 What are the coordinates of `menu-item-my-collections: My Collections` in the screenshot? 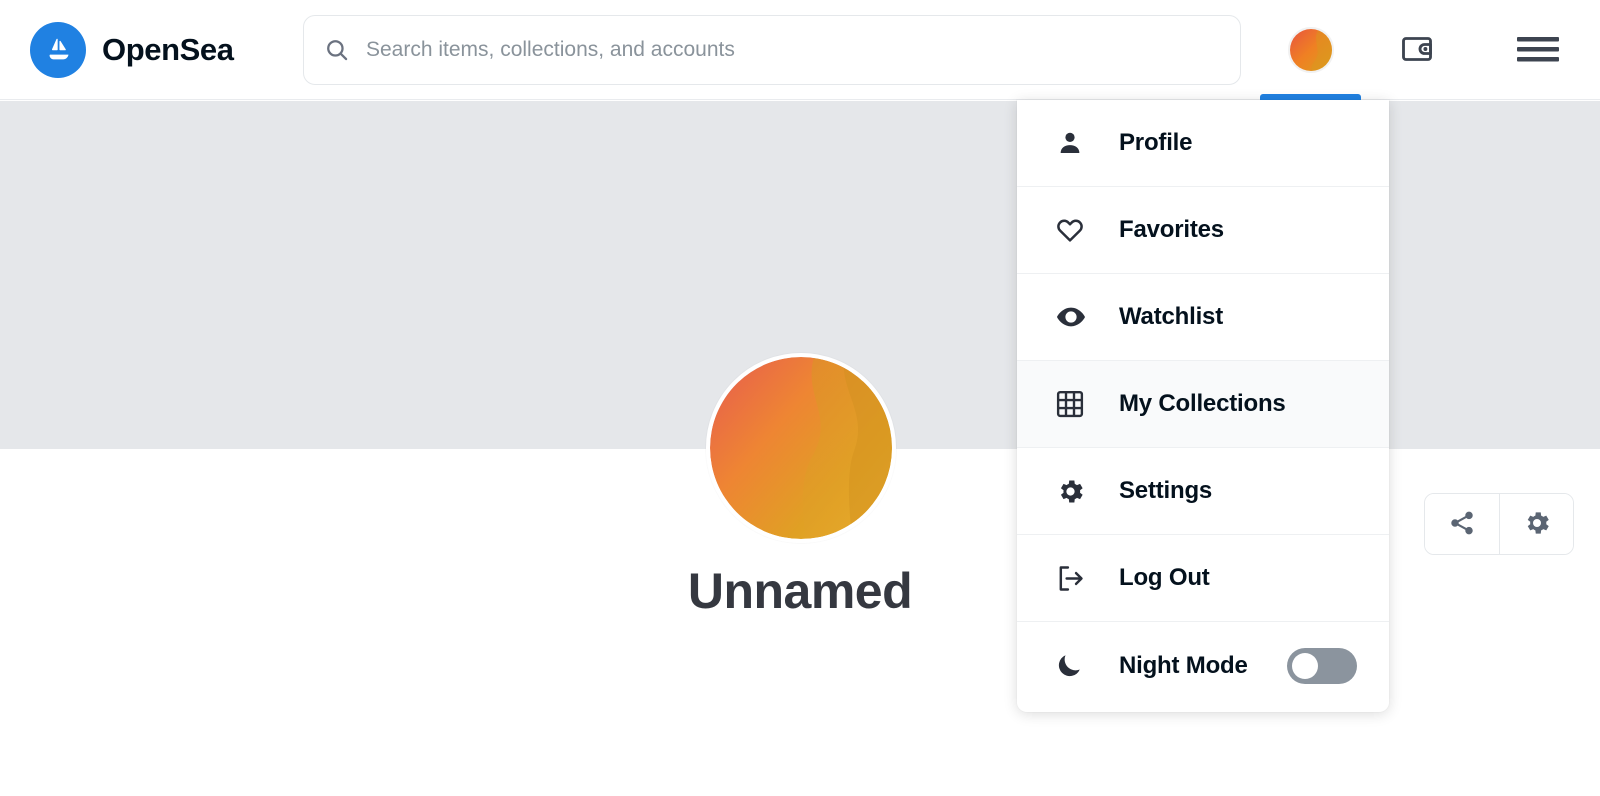 It's located at (1203, 404).